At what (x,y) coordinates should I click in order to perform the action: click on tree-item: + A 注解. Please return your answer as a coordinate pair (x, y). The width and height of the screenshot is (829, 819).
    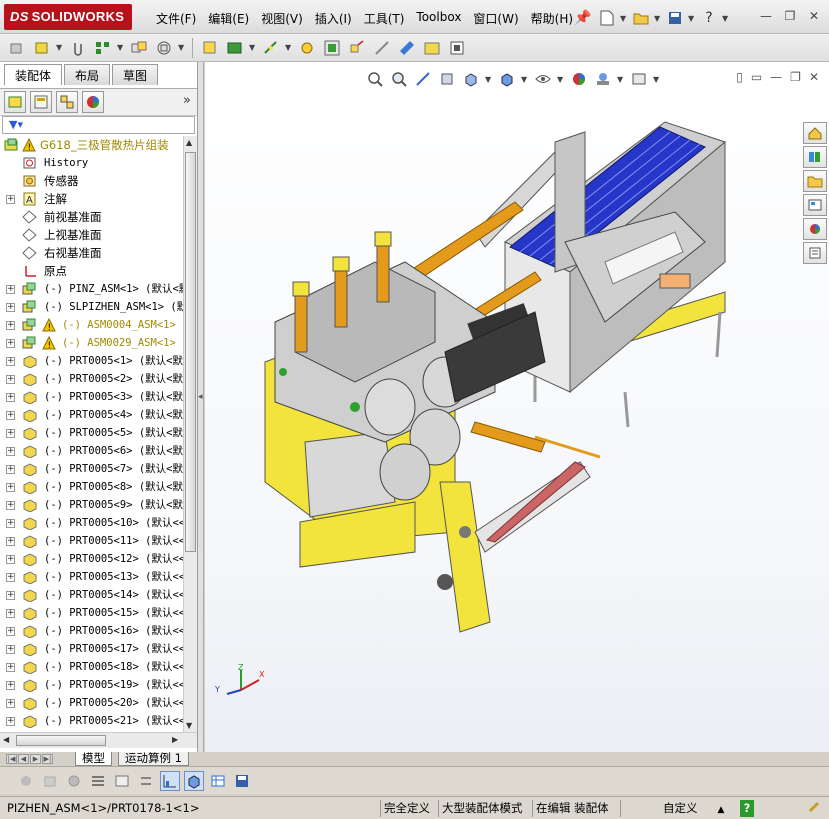
    Looking at the image, I should click on (91, 199).